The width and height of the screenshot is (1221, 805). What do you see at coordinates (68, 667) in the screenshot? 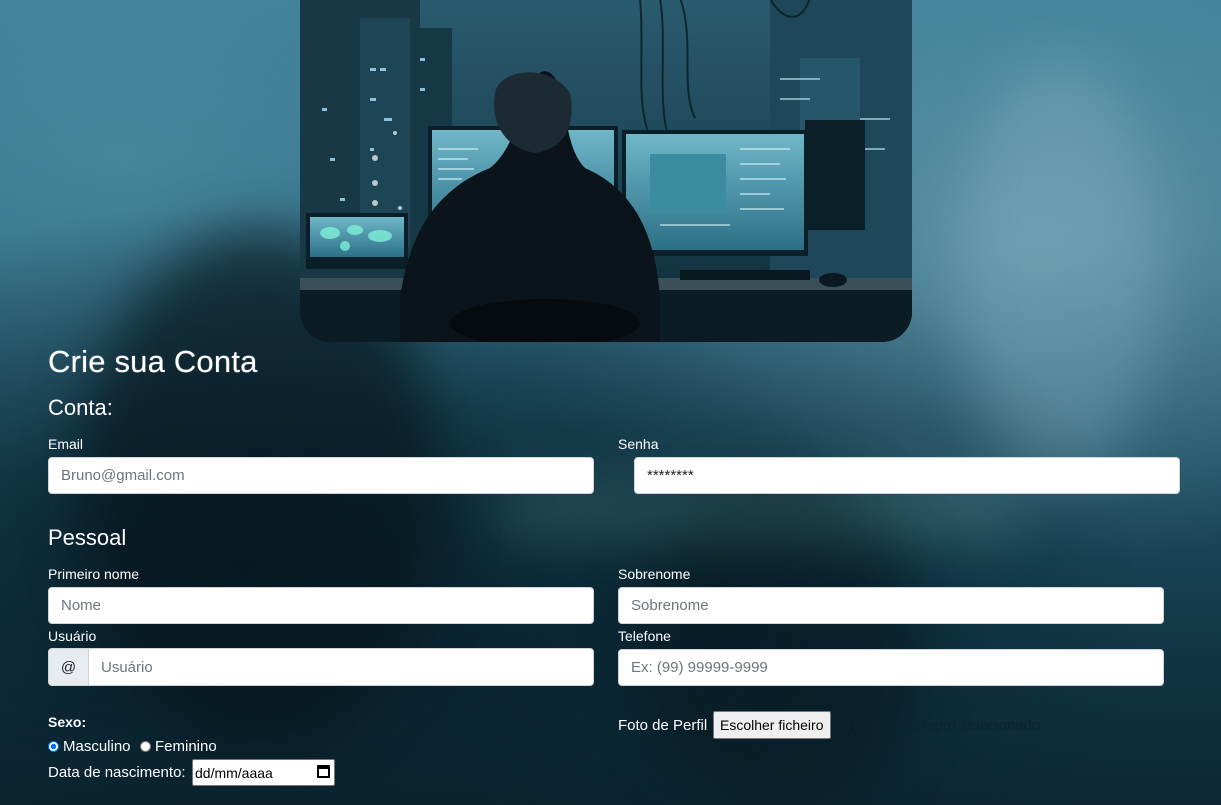
I see `username-at-prefix: @` at bounding box center [68, 667].